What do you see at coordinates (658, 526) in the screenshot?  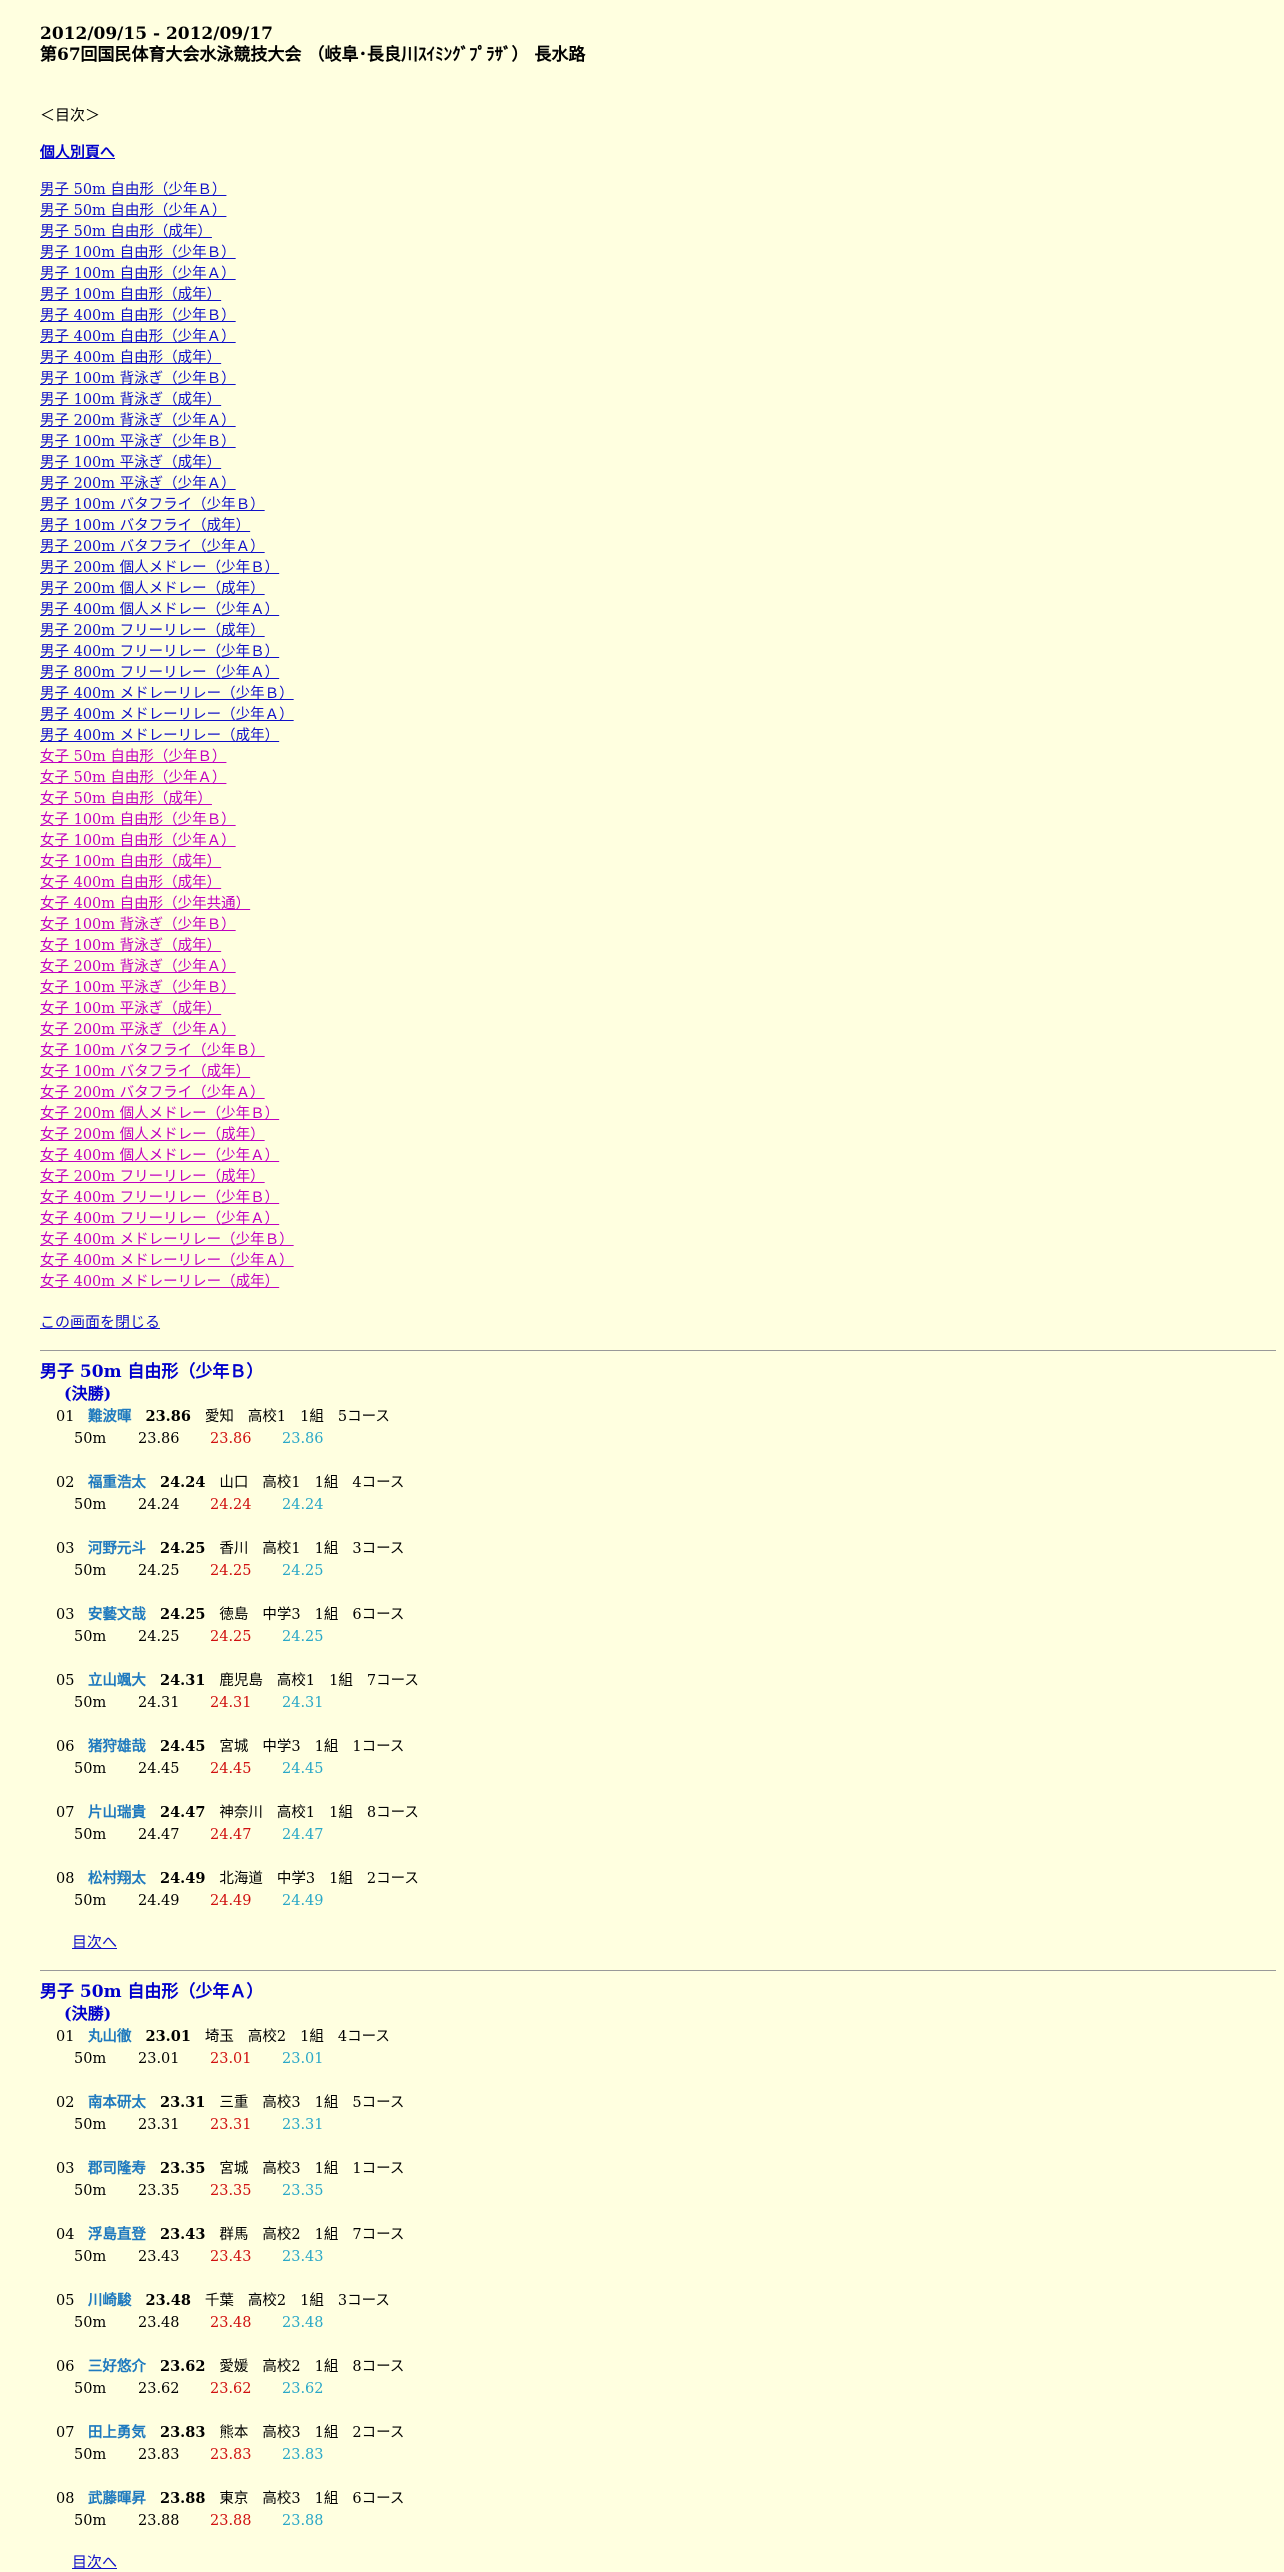 I see `toc-link-male: 男子 100m バタフライ（成年）` at bounding box center [658, 526].